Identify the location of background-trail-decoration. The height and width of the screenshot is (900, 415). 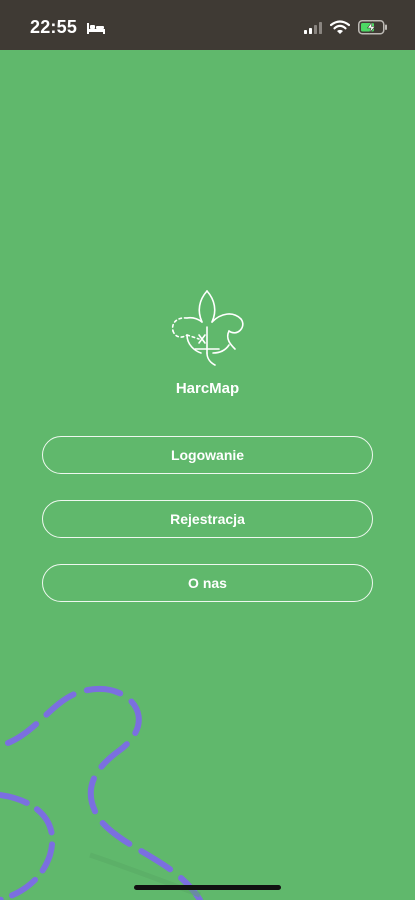
(101, 792).